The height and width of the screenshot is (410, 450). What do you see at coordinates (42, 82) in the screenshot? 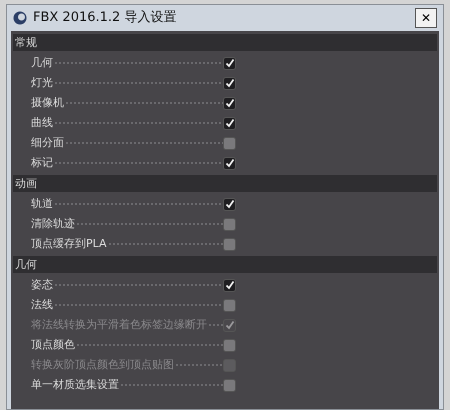
I see `option-label: 灯光` at bounding box center [42, 82].